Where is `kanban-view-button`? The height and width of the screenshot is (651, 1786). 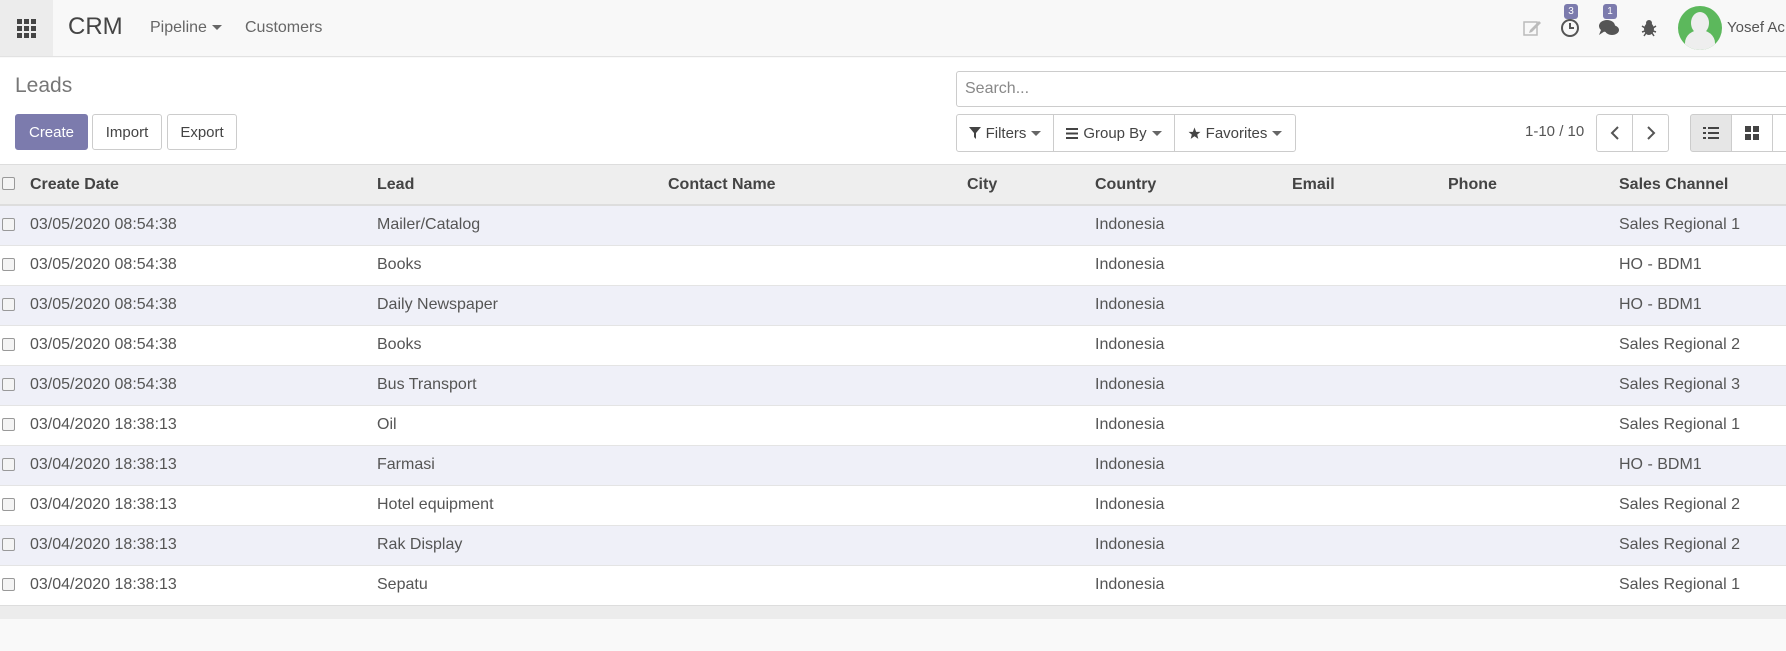 kanban-view-button is located at coordinates (1752, 133).